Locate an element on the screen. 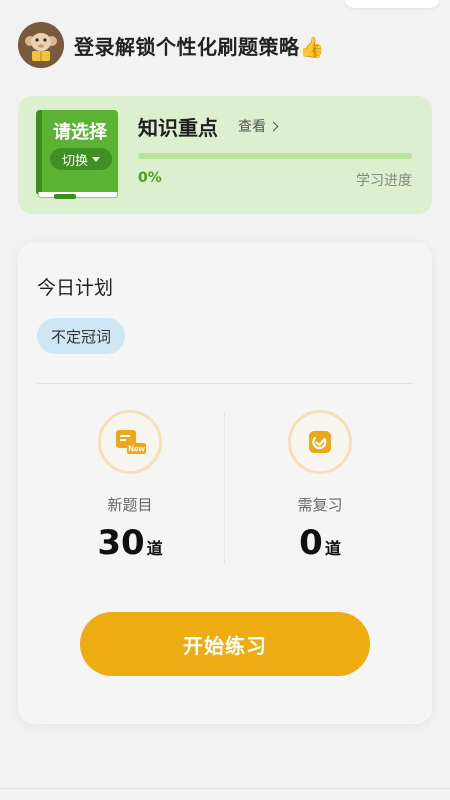  login-prompt: 登录解锁个性化刷题策略👍 is located at coordinates (199, 45).